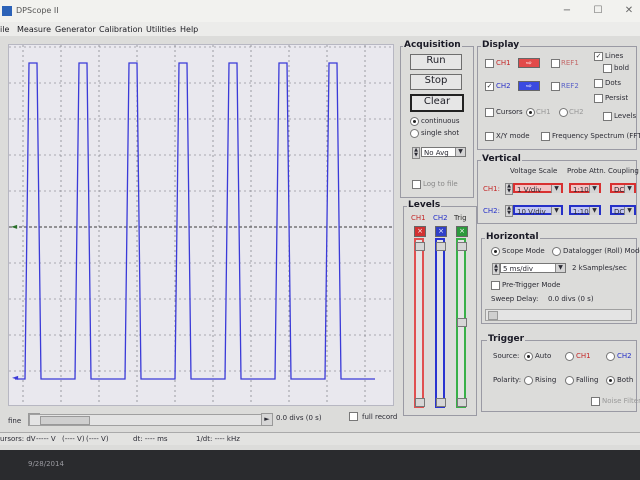 The width and height of the screenshot is (640, 480). What do you see at coordinates (441, 231) in the screenshot?
I see `ch2-level-reset-icon: ×` at bounding box center [441, 231].